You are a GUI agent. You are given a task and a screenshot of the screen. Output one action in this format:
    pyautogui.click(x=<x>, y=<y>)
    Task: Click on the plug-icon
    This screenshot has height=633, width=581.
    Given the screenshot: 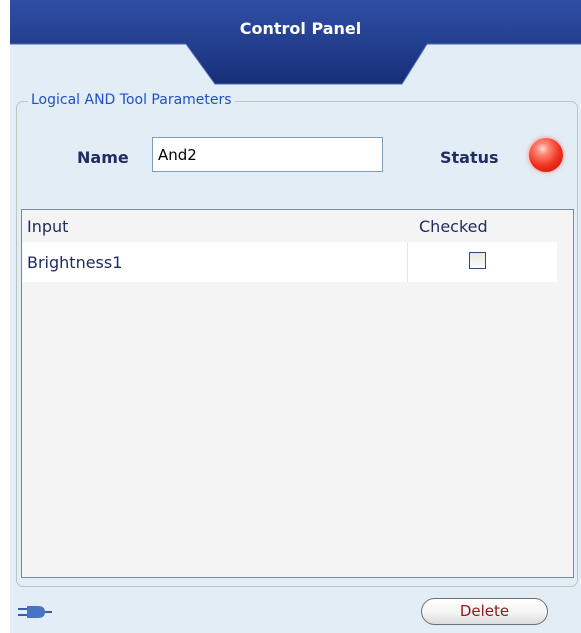 What is the action you would take?
    pyautogui.click(x=35, y=612)
    